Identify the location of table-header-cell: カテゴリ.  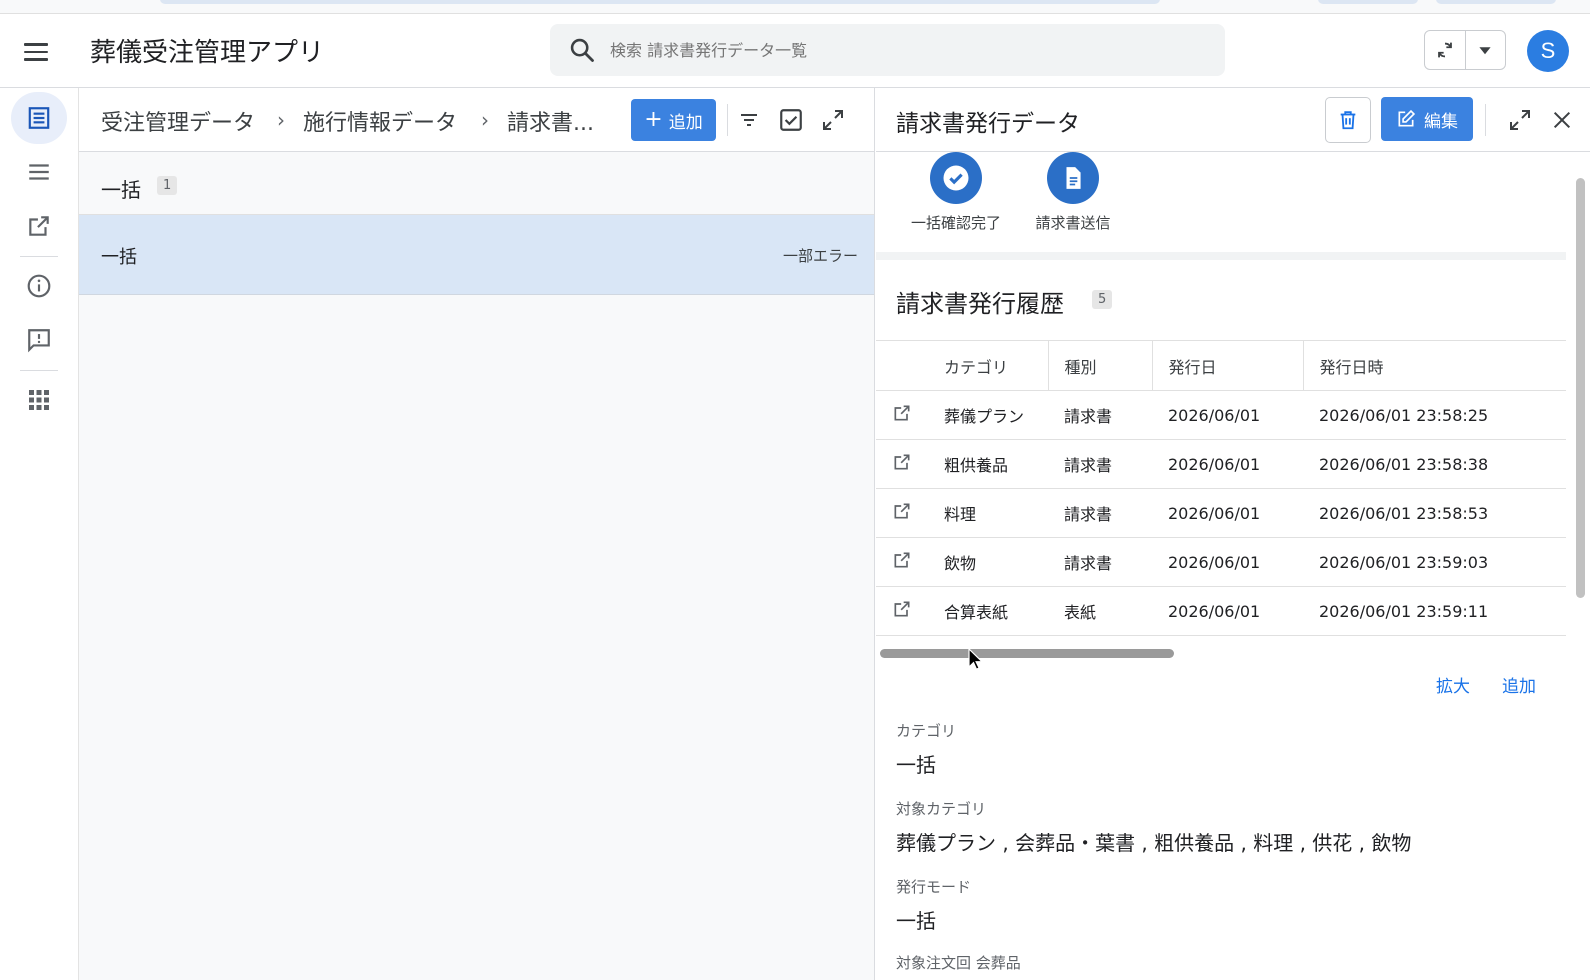
(988, 365).